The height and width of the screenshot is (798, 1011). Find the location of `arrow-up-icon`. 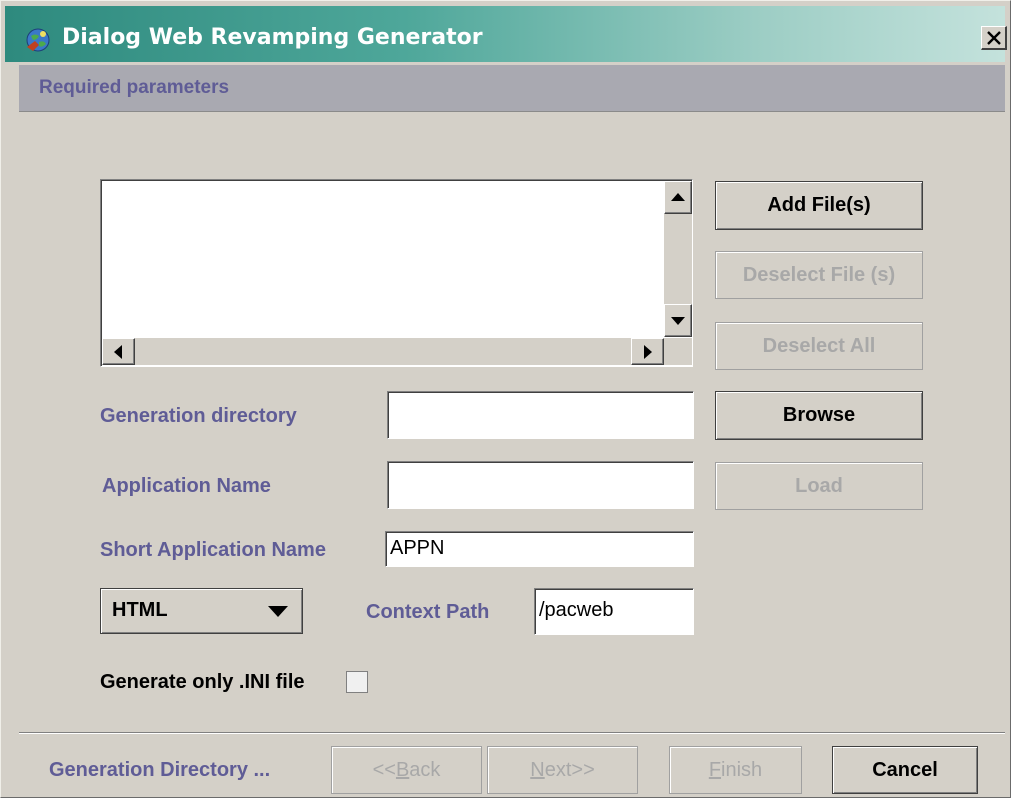

arrow-up-icon is located at coordinates (678, 197).